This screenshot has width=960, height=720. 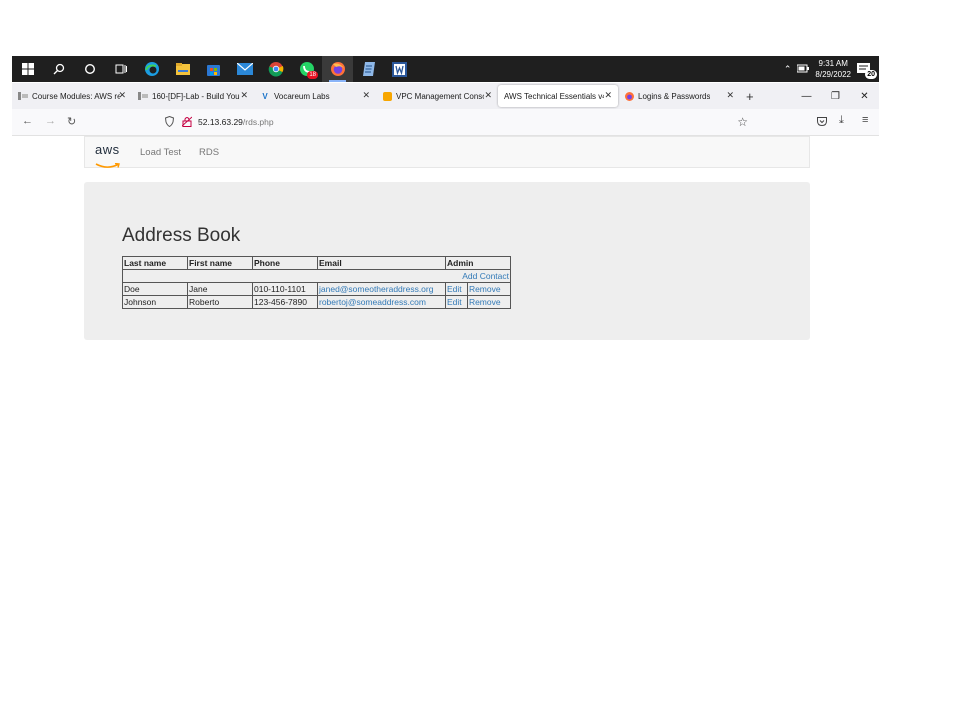 I want to click on email-cell: janed@someotheraddress.org, so click(x=381, y=289).